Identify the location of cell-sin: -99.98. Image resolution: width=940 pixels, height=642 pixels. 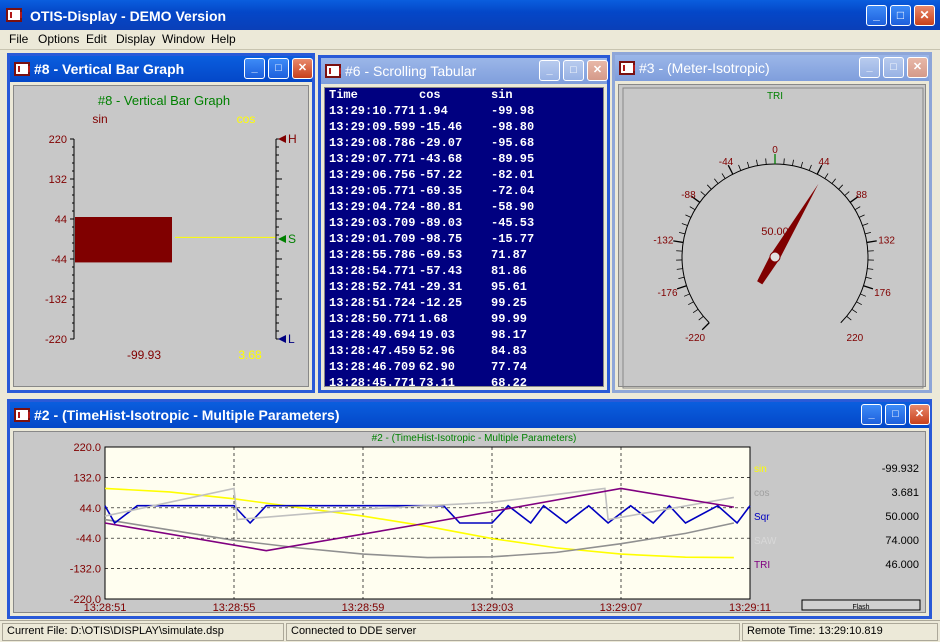
(513, 111).